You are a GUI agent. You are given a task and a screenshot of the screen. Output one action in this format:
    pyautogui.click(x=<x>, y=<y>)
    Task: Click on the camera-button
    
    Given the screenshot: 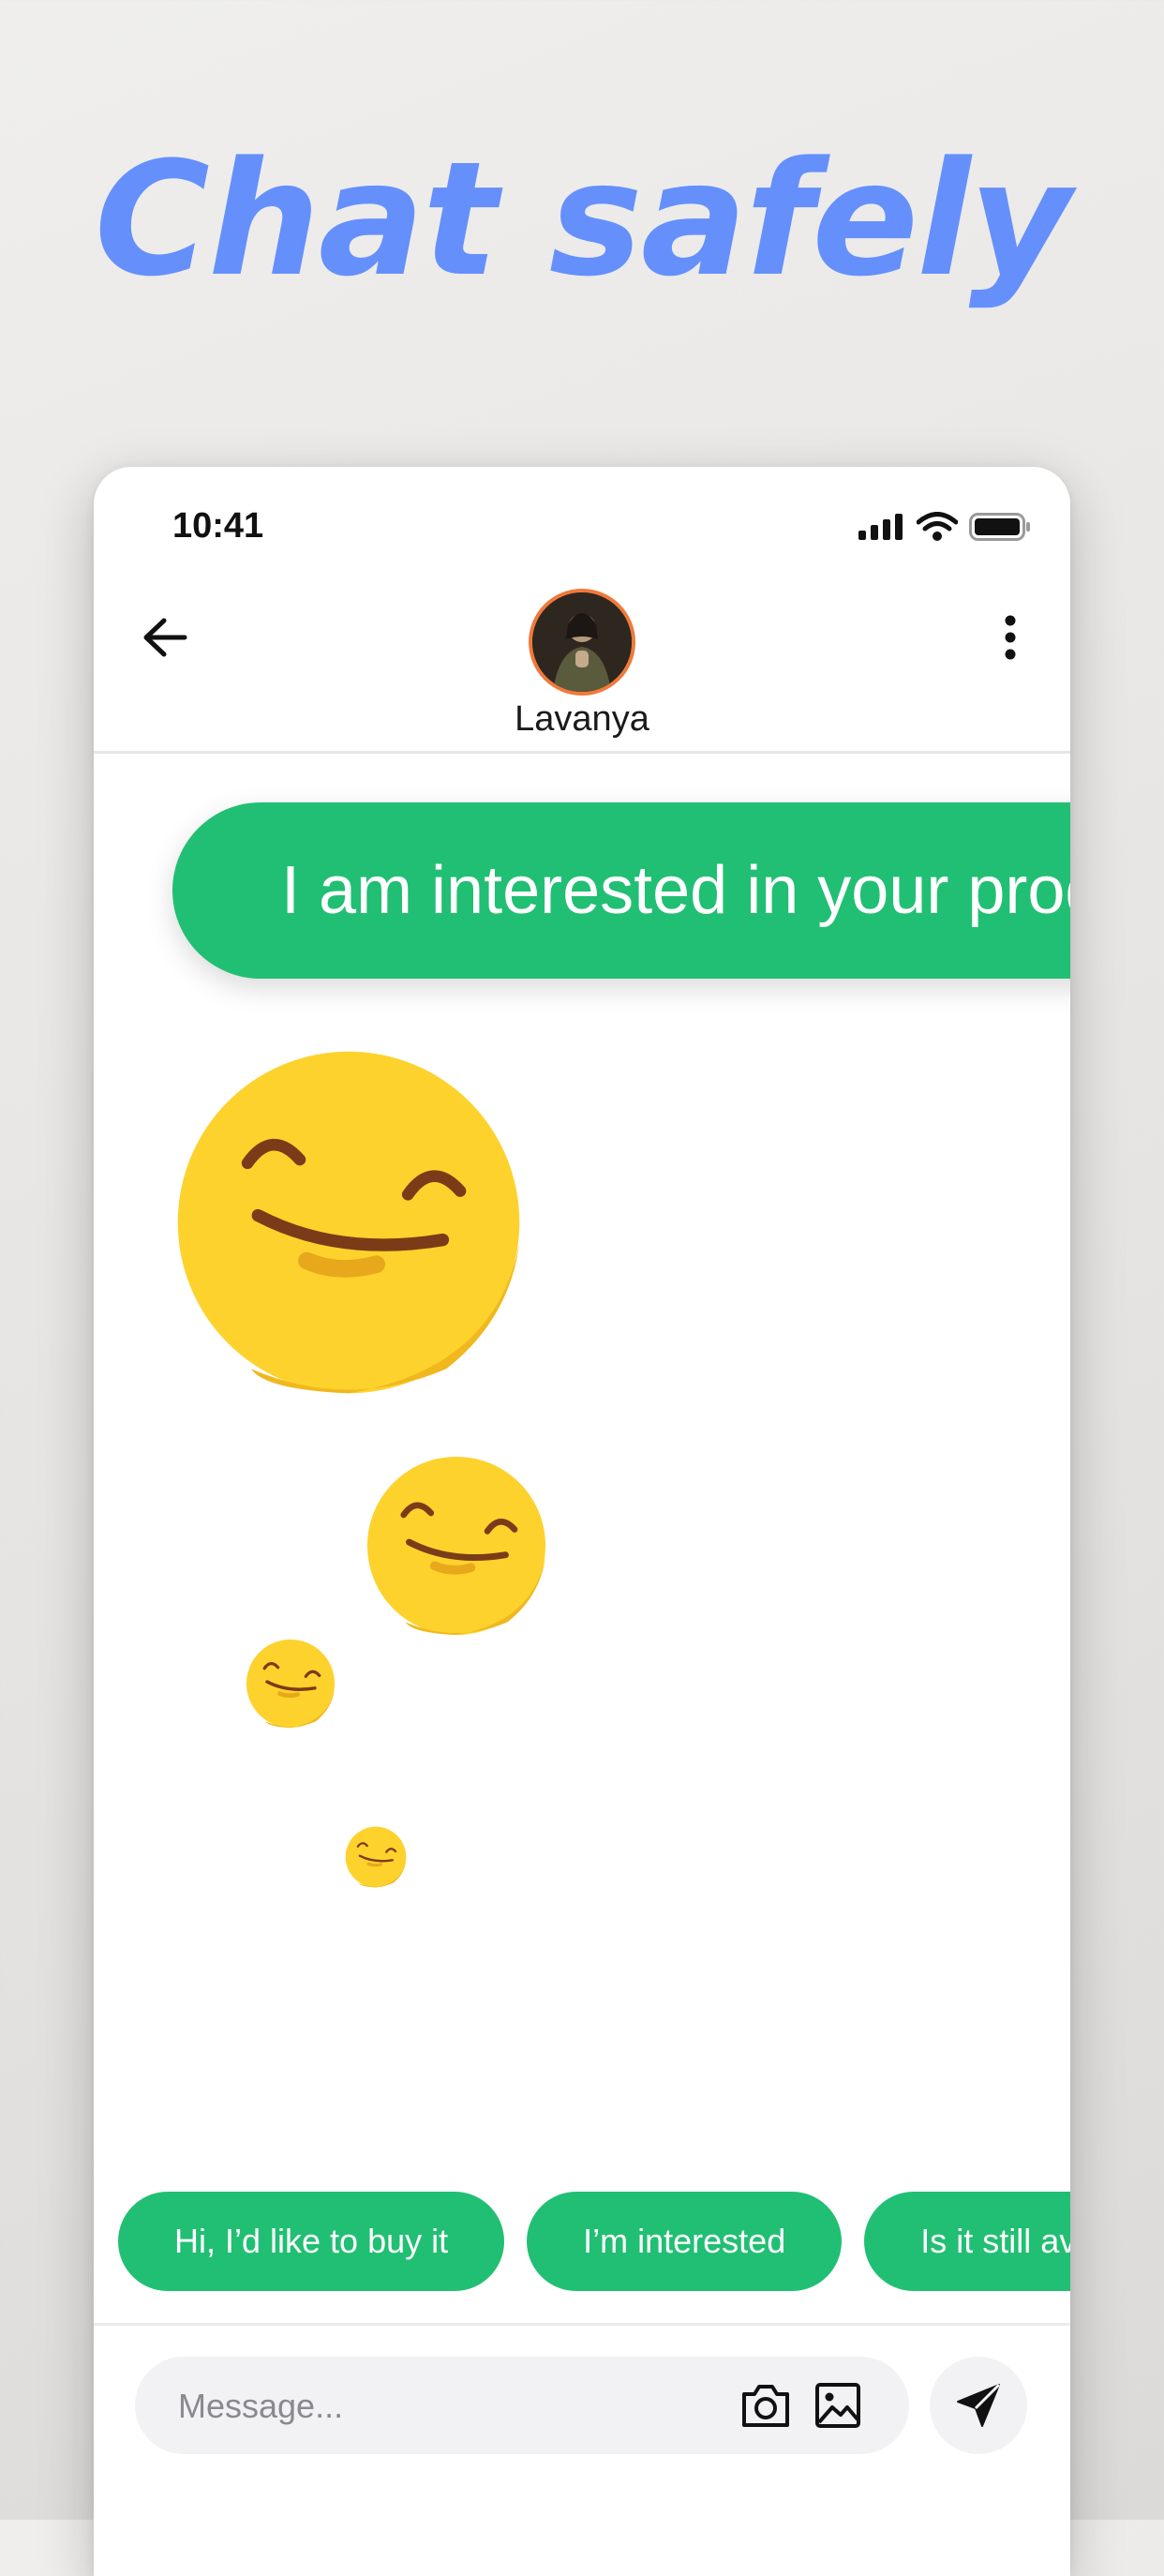 What is the action you would take?
    pyautogui.click(x=765, y=2406)
    